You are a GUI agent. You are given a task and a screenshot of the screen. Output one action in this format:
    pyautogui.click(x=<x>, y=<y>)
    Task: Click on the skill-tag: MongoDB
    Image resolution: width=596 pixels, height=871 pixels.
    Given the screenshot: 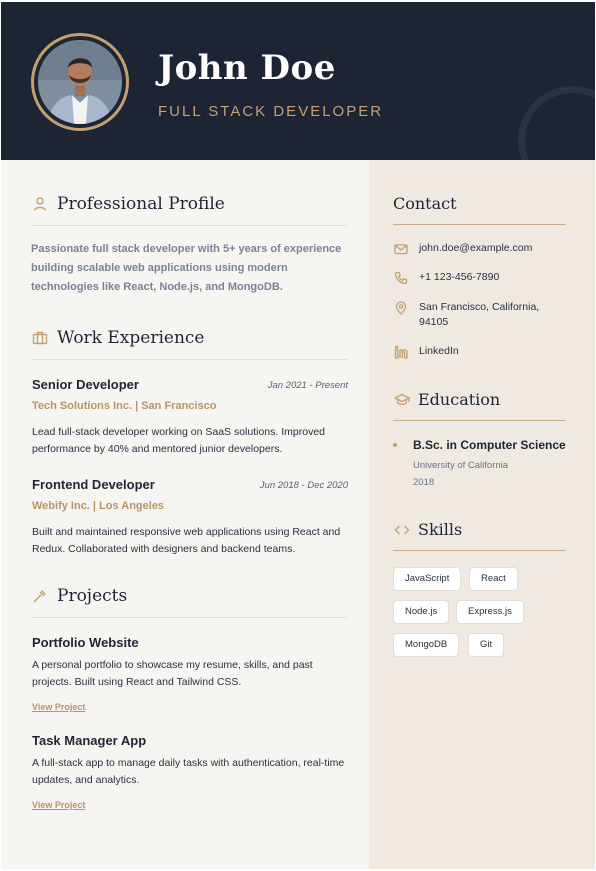 What is the action you would take?
    pyautogui.click(x=426, y=645)
    